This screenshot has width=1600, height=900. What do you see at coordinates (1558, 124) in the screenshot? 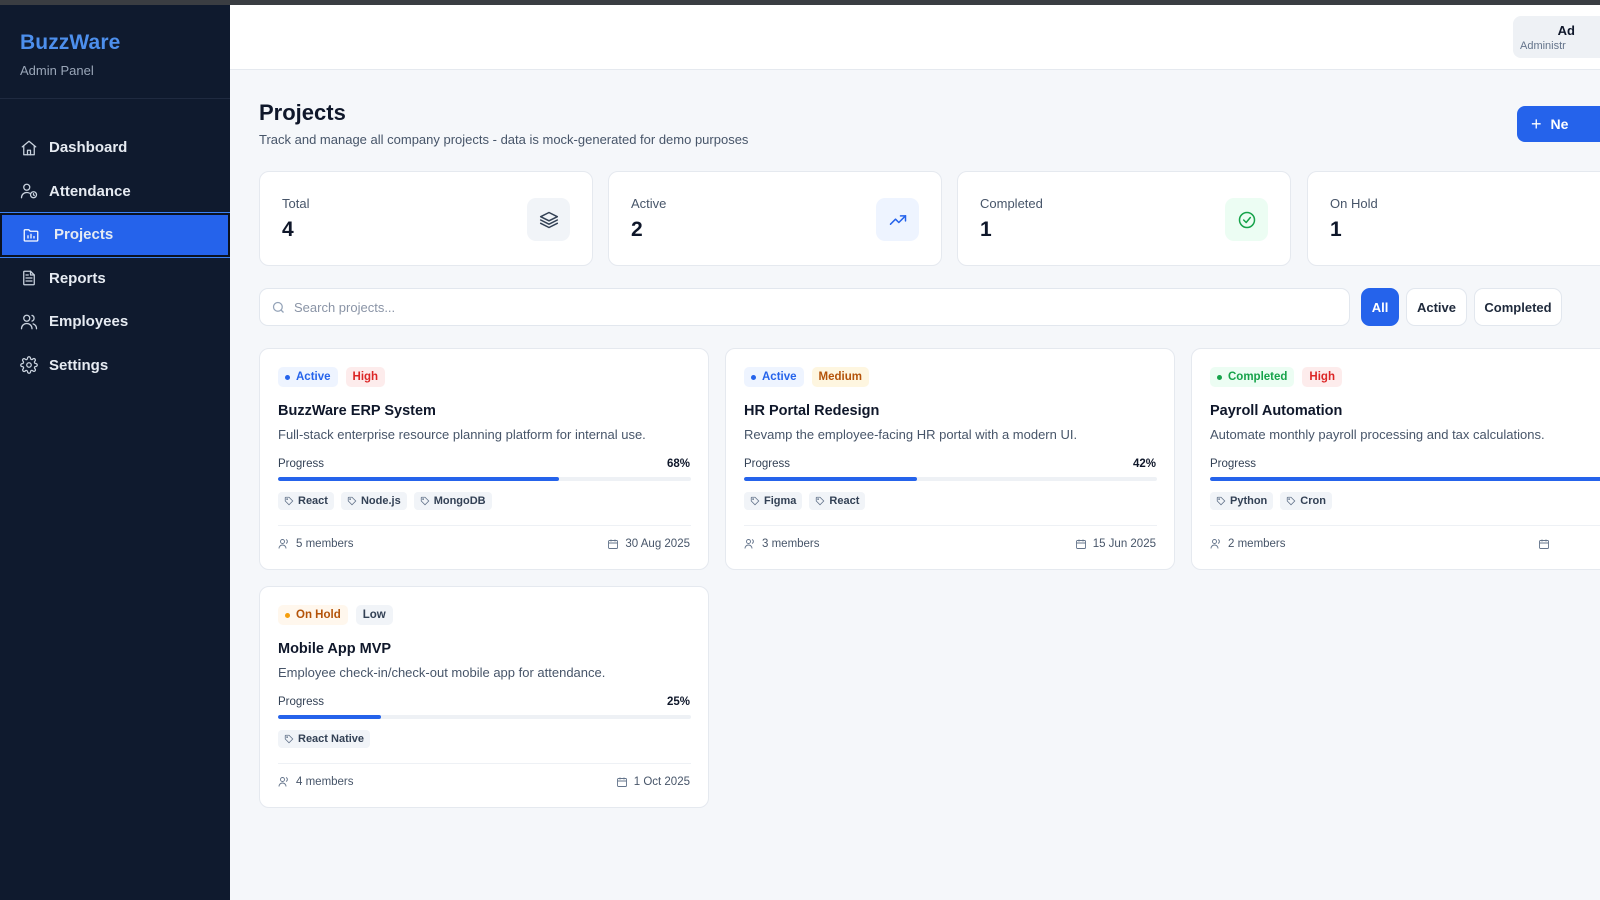
I see `new-project-button: + Ne` at bounding box center [1558, 124].